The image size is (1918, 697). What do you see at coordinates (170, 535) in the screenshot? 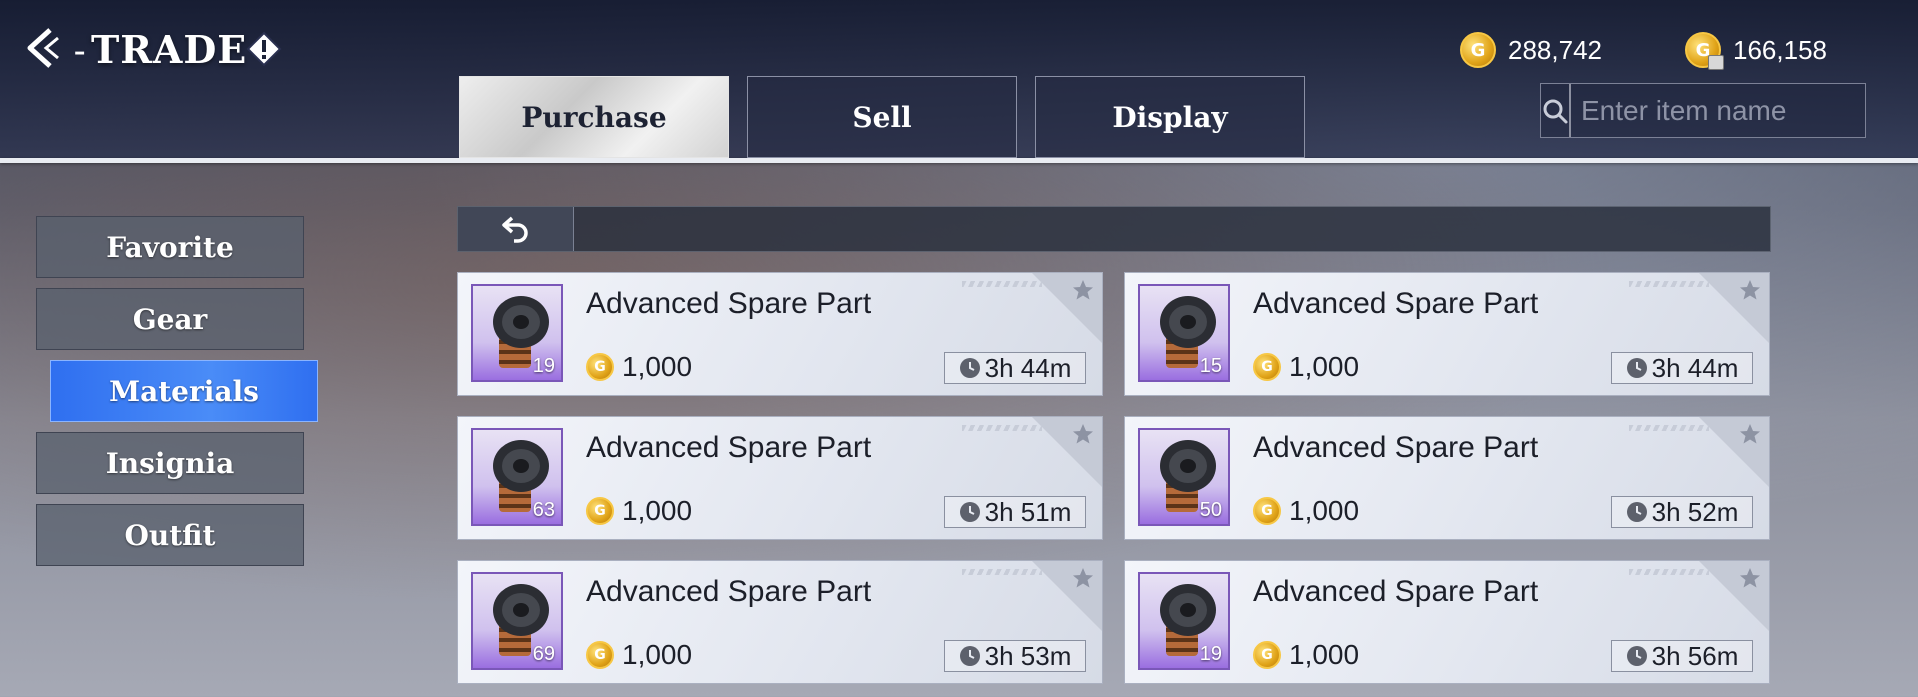
I see `sidebar-item-outfit: Outfit` at bounding box center [170, 535].